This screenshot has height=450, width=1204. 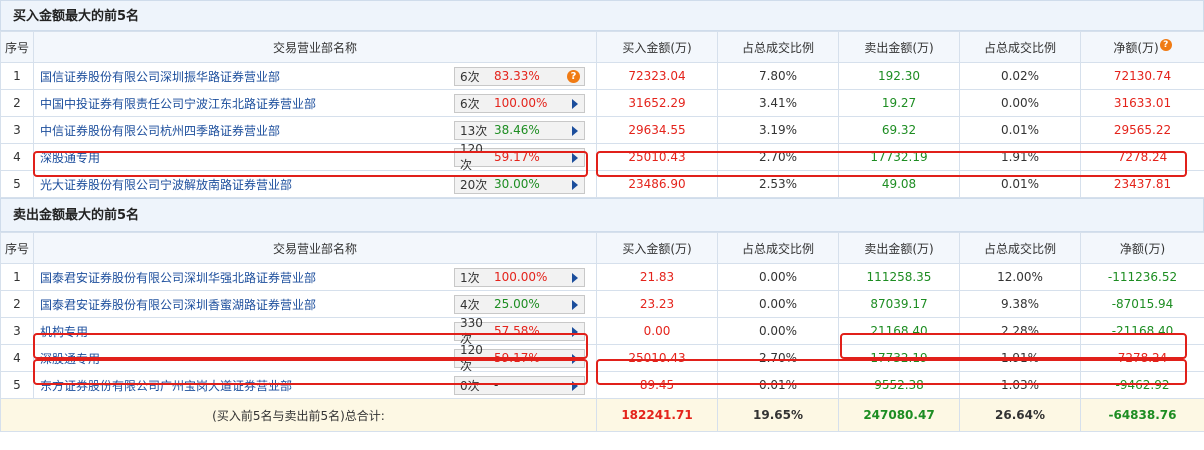 I want to click on row-index: 1, so click(x=17, y=277).